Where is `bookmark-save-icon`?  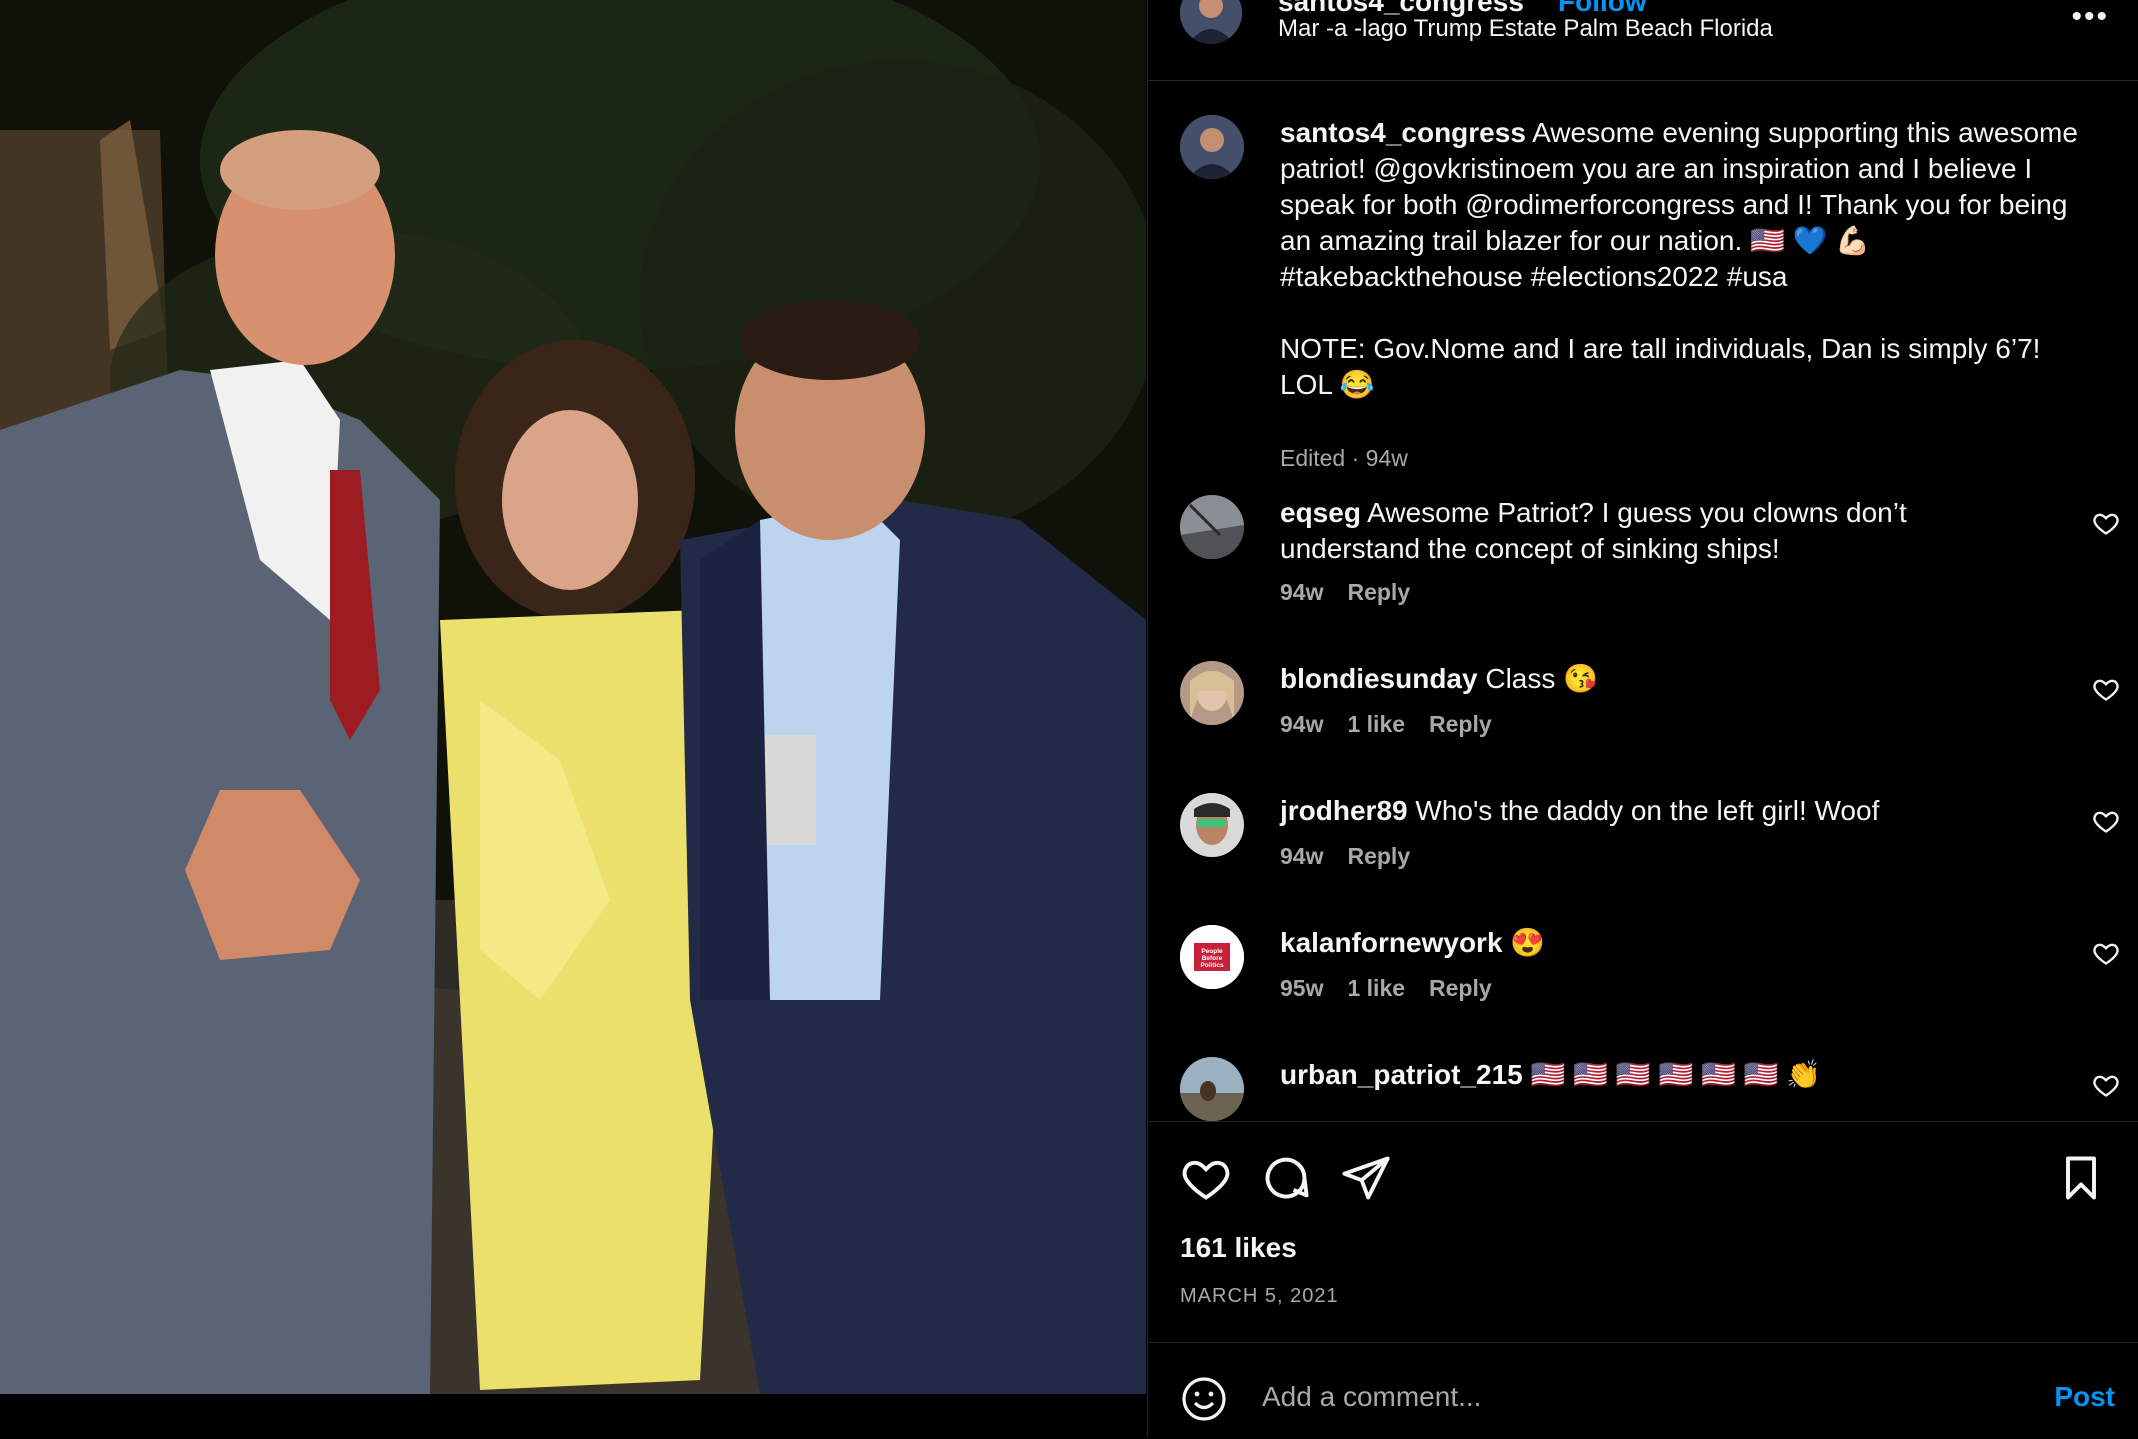
bookmark-save-icon is located at coordinates (2081, 1178).